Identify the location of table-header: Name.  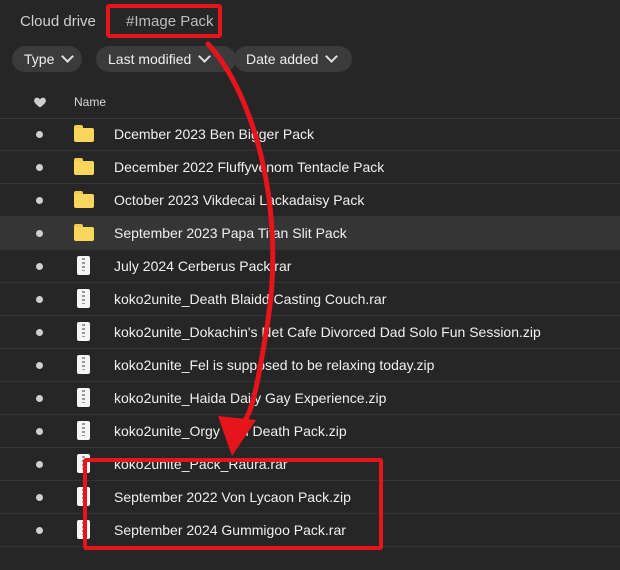
(310, 102).